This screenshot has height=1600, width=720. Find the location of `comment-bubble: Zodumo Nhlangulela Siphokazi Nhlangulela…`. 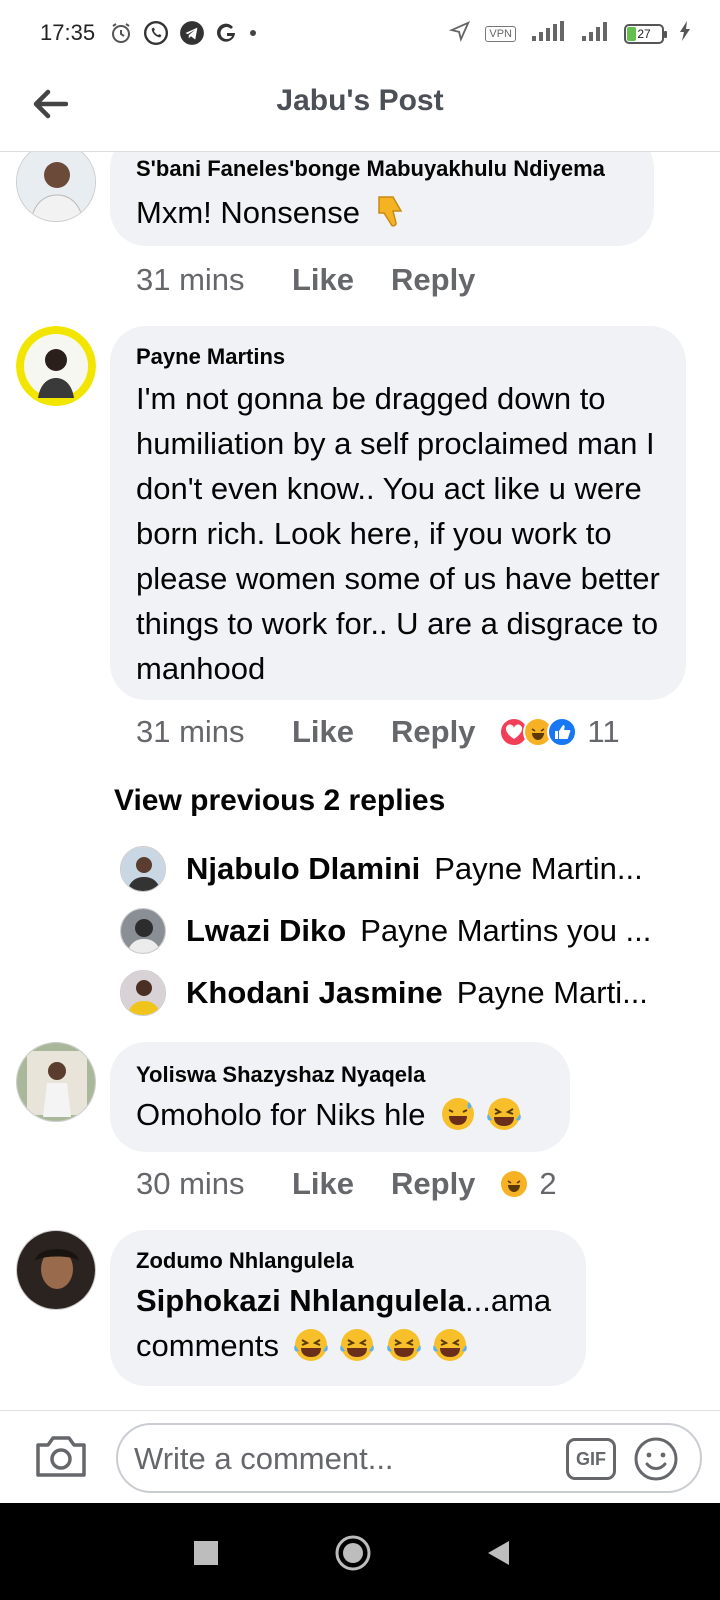

comment-bubble: Zodumo Nhlangulela Siphokazi Nhlangulela… is located at coordinates (348, 1308).